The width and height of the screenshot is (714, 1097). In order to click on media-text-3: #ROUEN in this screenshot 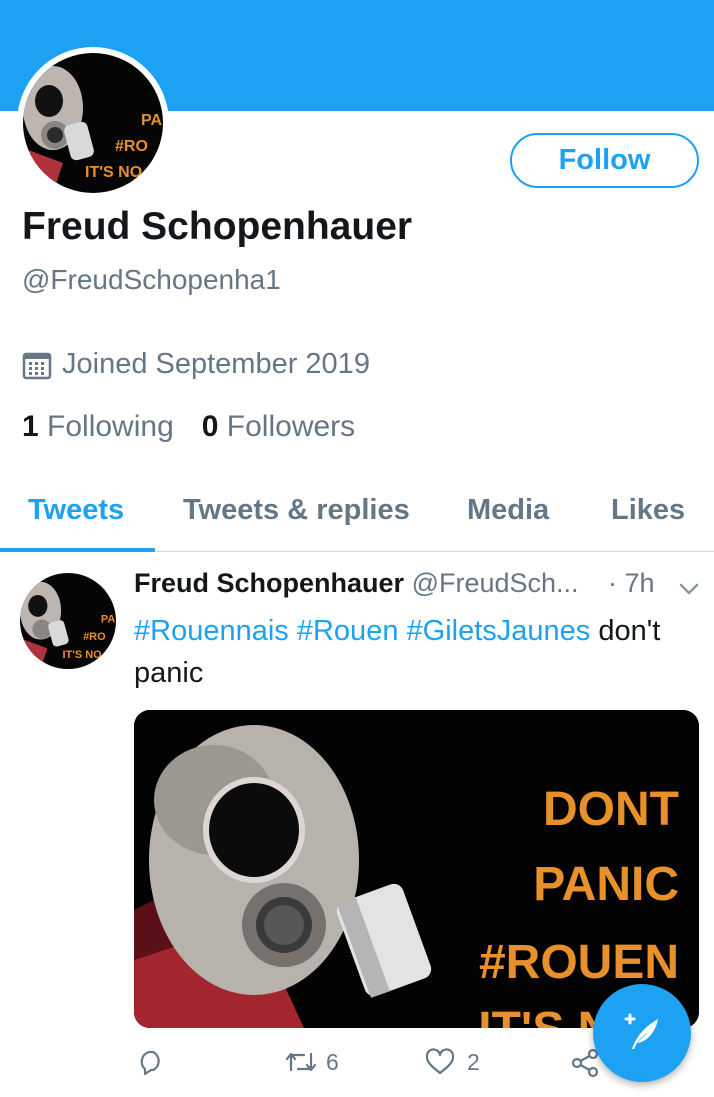, I will do `click(579, 962)`.